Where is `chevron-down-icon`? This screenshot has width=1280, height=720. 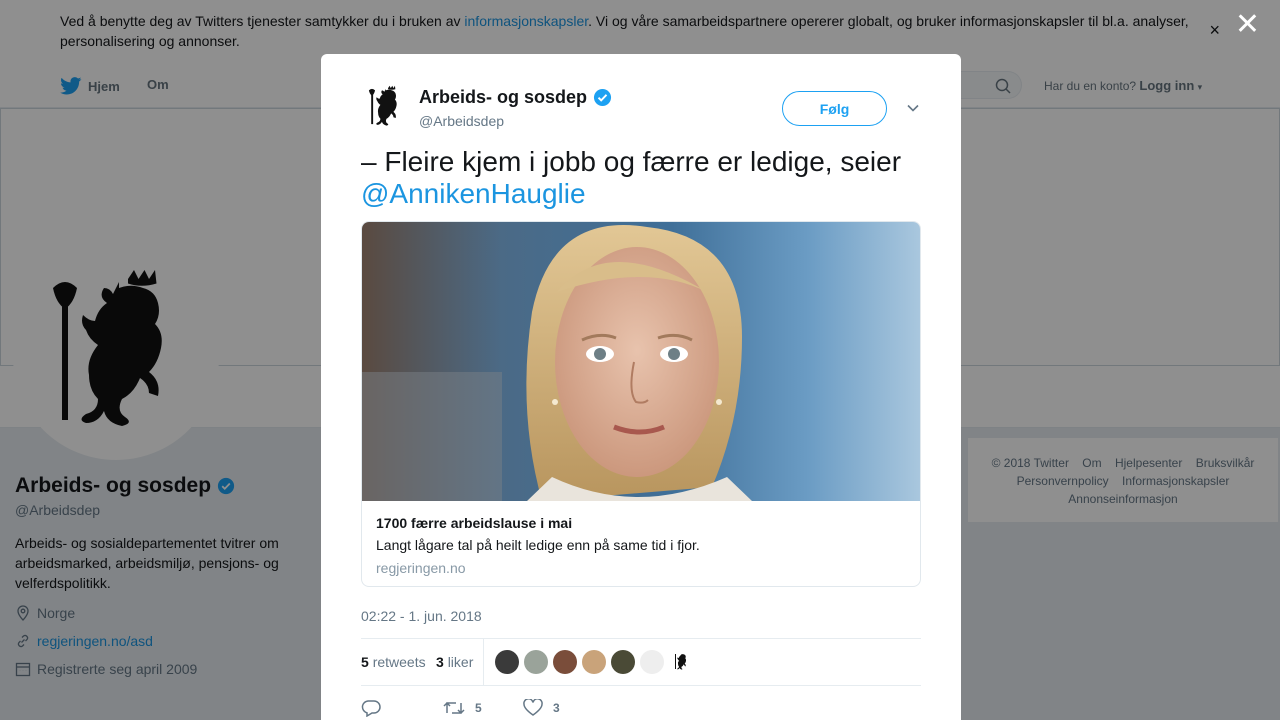
chevron-down-icon is located at coordinates (913, 108).